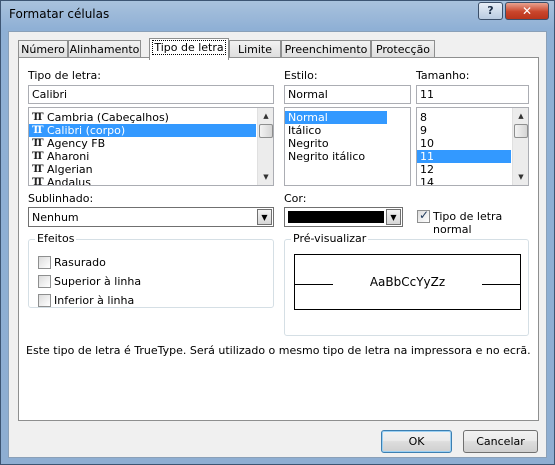  I want to click on underline-dropdown: Nenhum ▼, so click(151, 217).